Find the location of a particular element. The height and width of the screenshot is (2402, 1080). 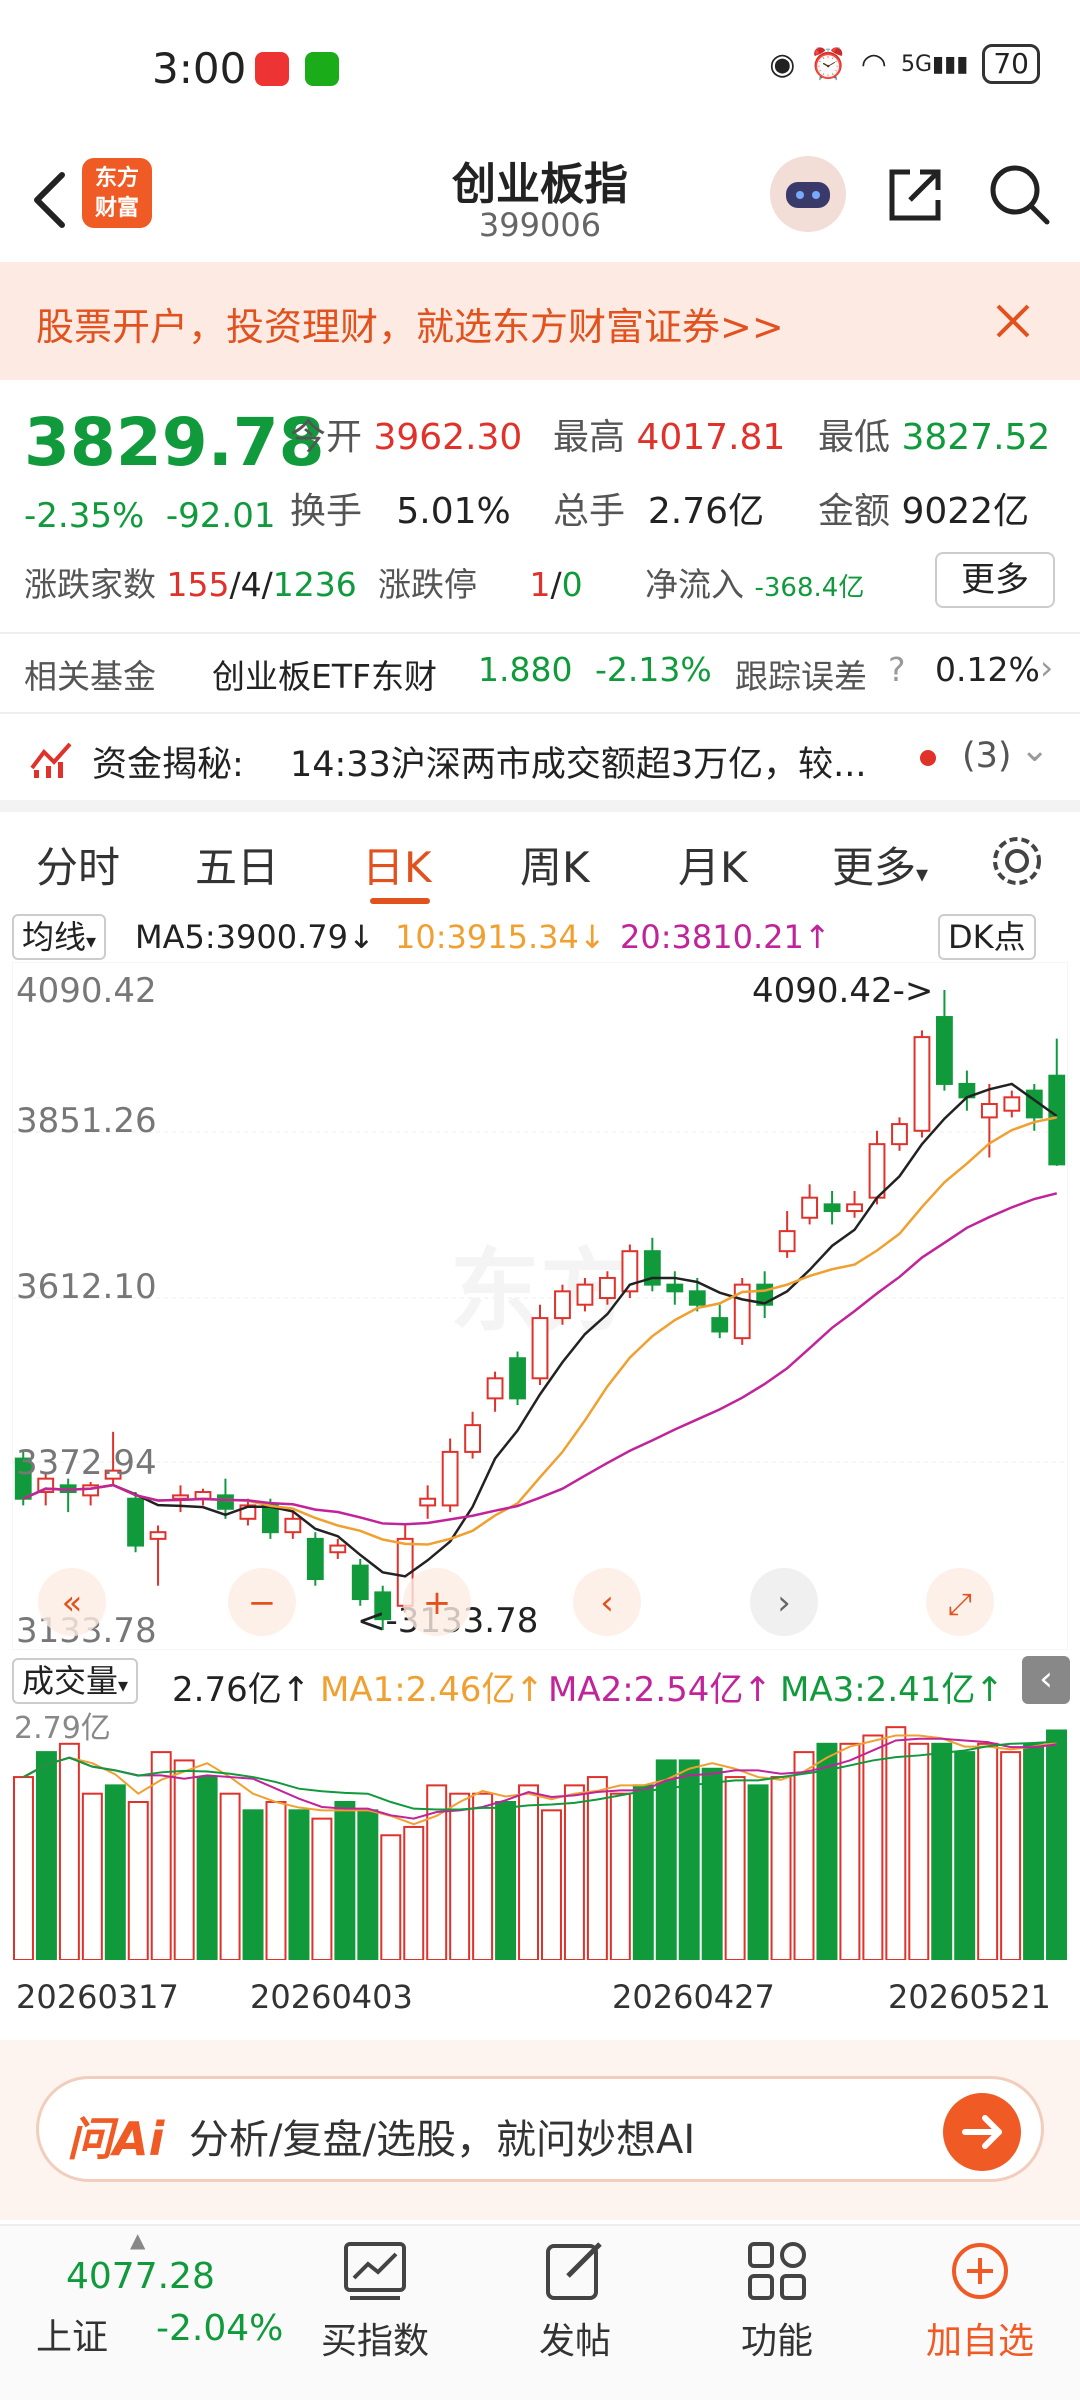

dk-point-button: DK点 is located at coordinates (987, 937).